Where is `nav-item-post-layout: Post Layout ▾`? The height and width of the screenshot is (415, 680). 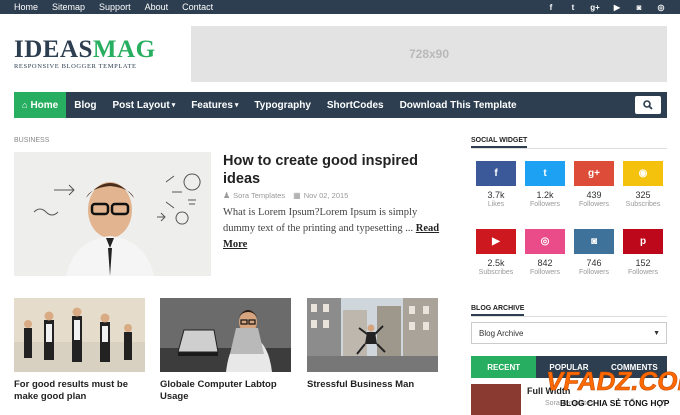
nav-item-post-layout: Post Layout ▾ is located at coordinates (143, 105).